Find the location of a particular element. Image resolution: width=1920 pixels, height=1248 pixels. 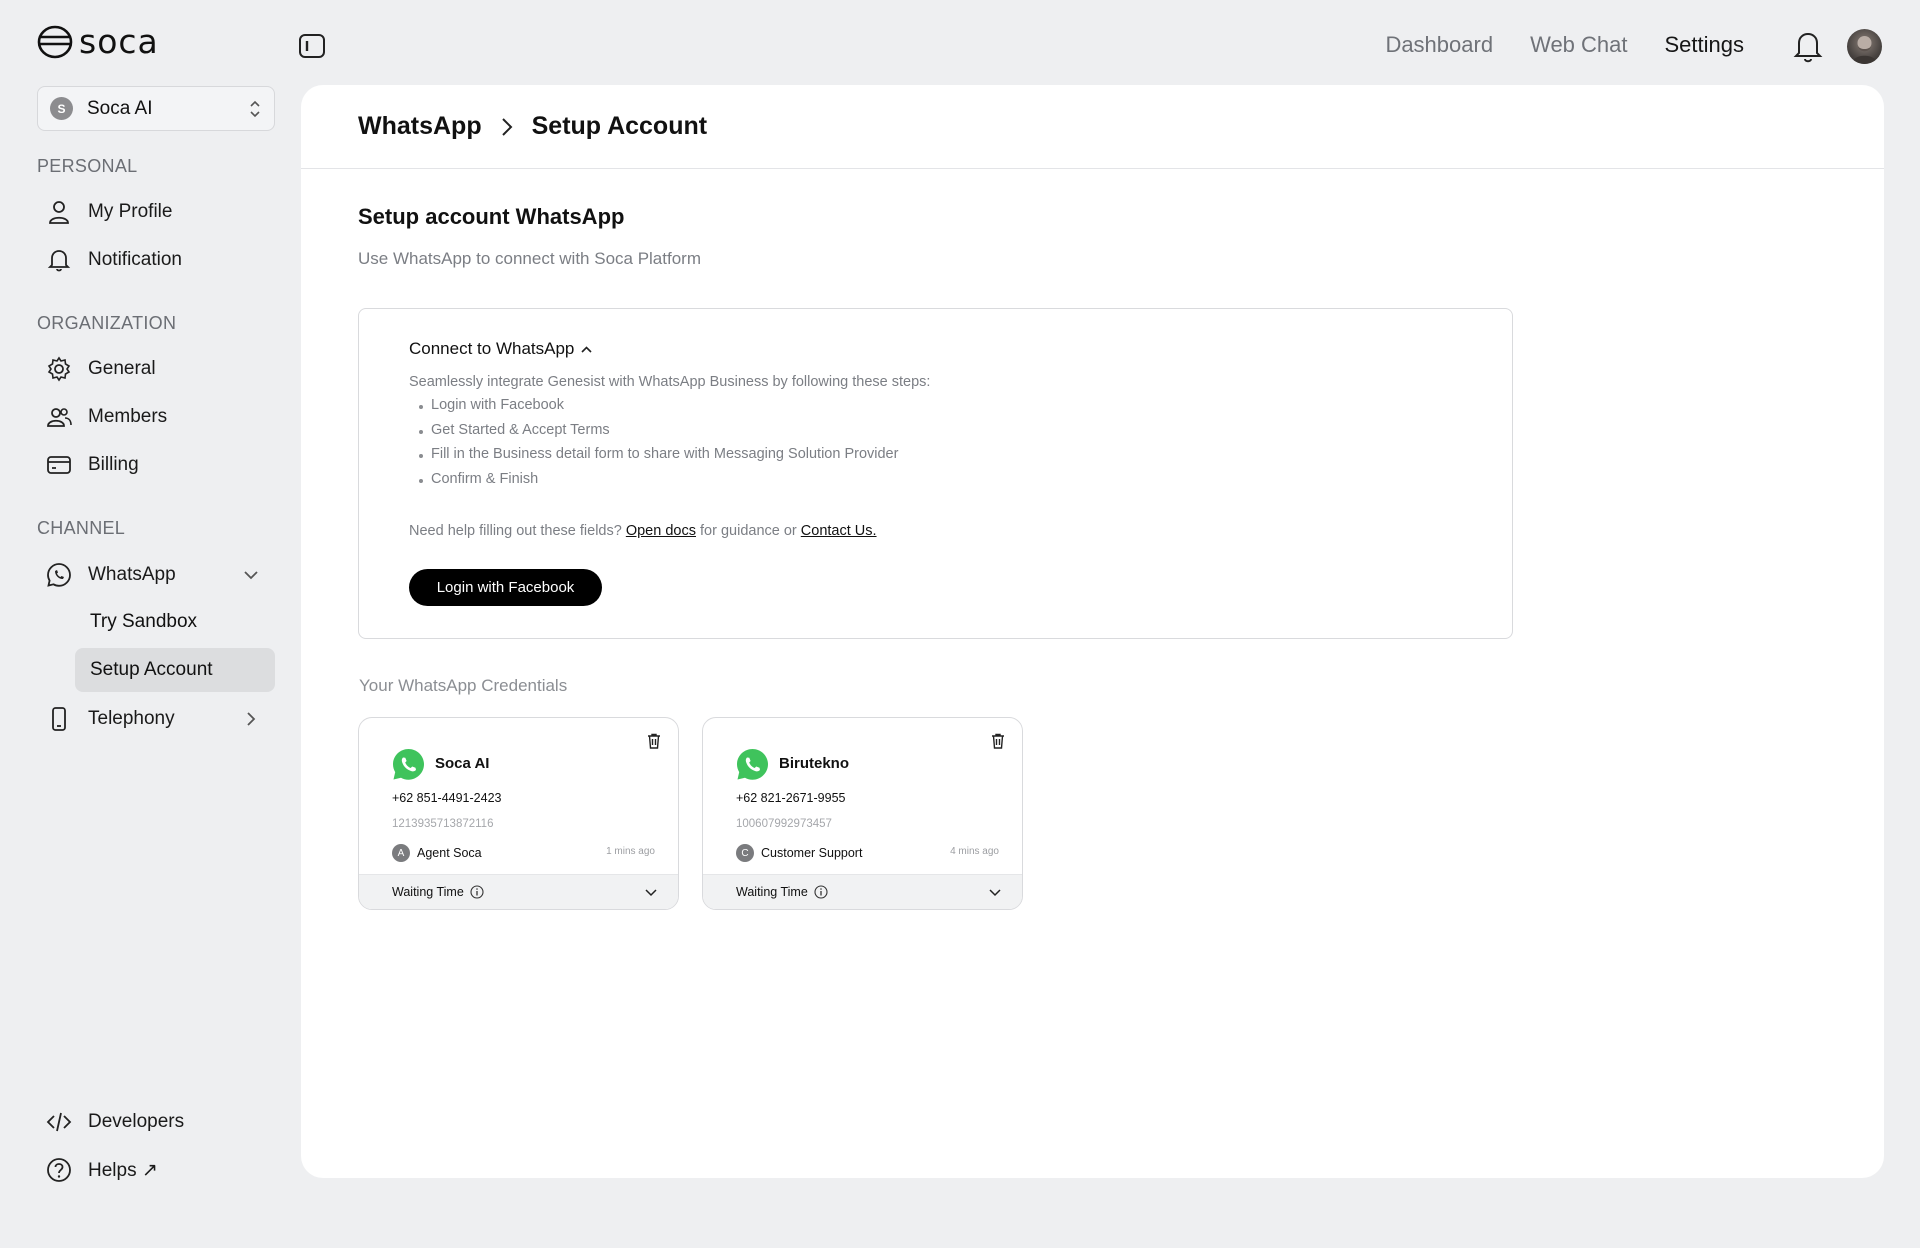

sidebar-item-general: General is located at coordinates (101, 369).